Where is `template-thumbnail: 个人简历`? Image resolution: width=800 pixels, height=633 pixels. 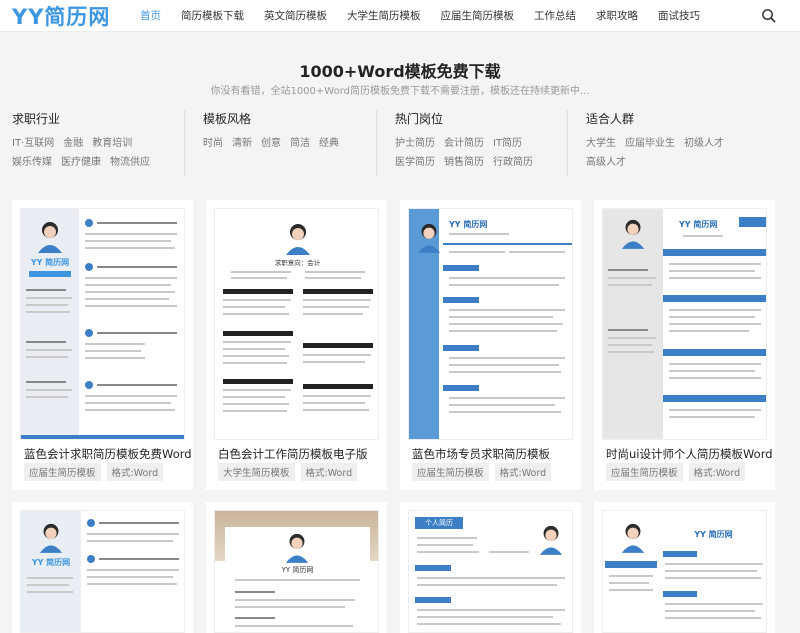 template-thumbnail: 个人简历 is located at coordinates (490, 571).